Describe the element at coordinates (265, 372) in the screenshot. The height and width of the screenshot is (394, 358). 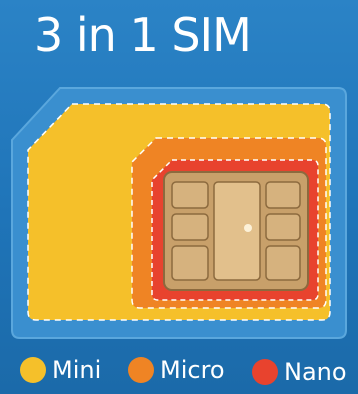
I see `red-dot-icon` at that location.